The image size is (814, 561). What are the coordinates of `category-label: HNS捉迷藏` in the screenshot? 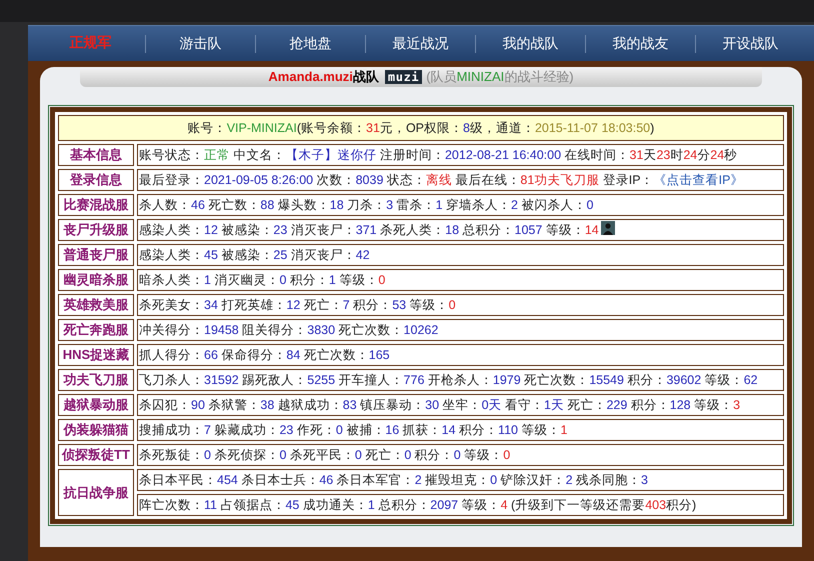 It's located at (96, 355).